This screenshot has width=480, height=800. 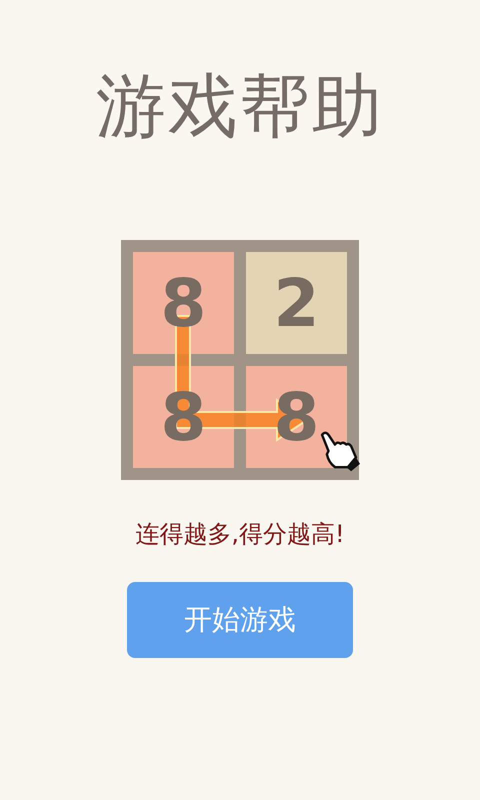 I want to click on number-tile: 8, so click(x=183, y=303).